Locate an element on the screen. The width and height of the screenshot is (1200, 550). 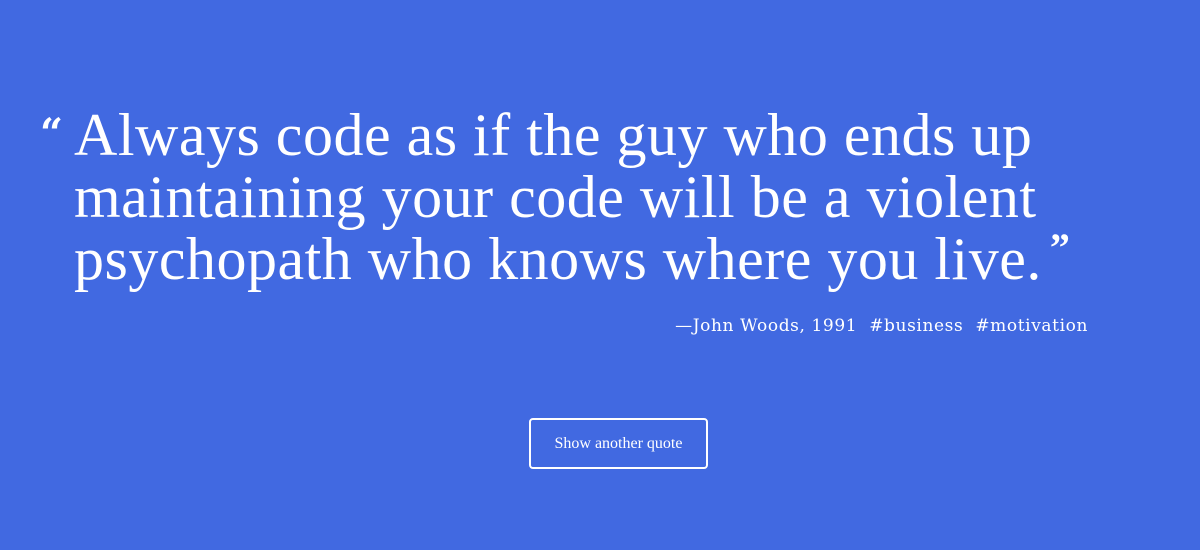
show-another-quote-button: Show another quote is located at coordinates (618, 443).